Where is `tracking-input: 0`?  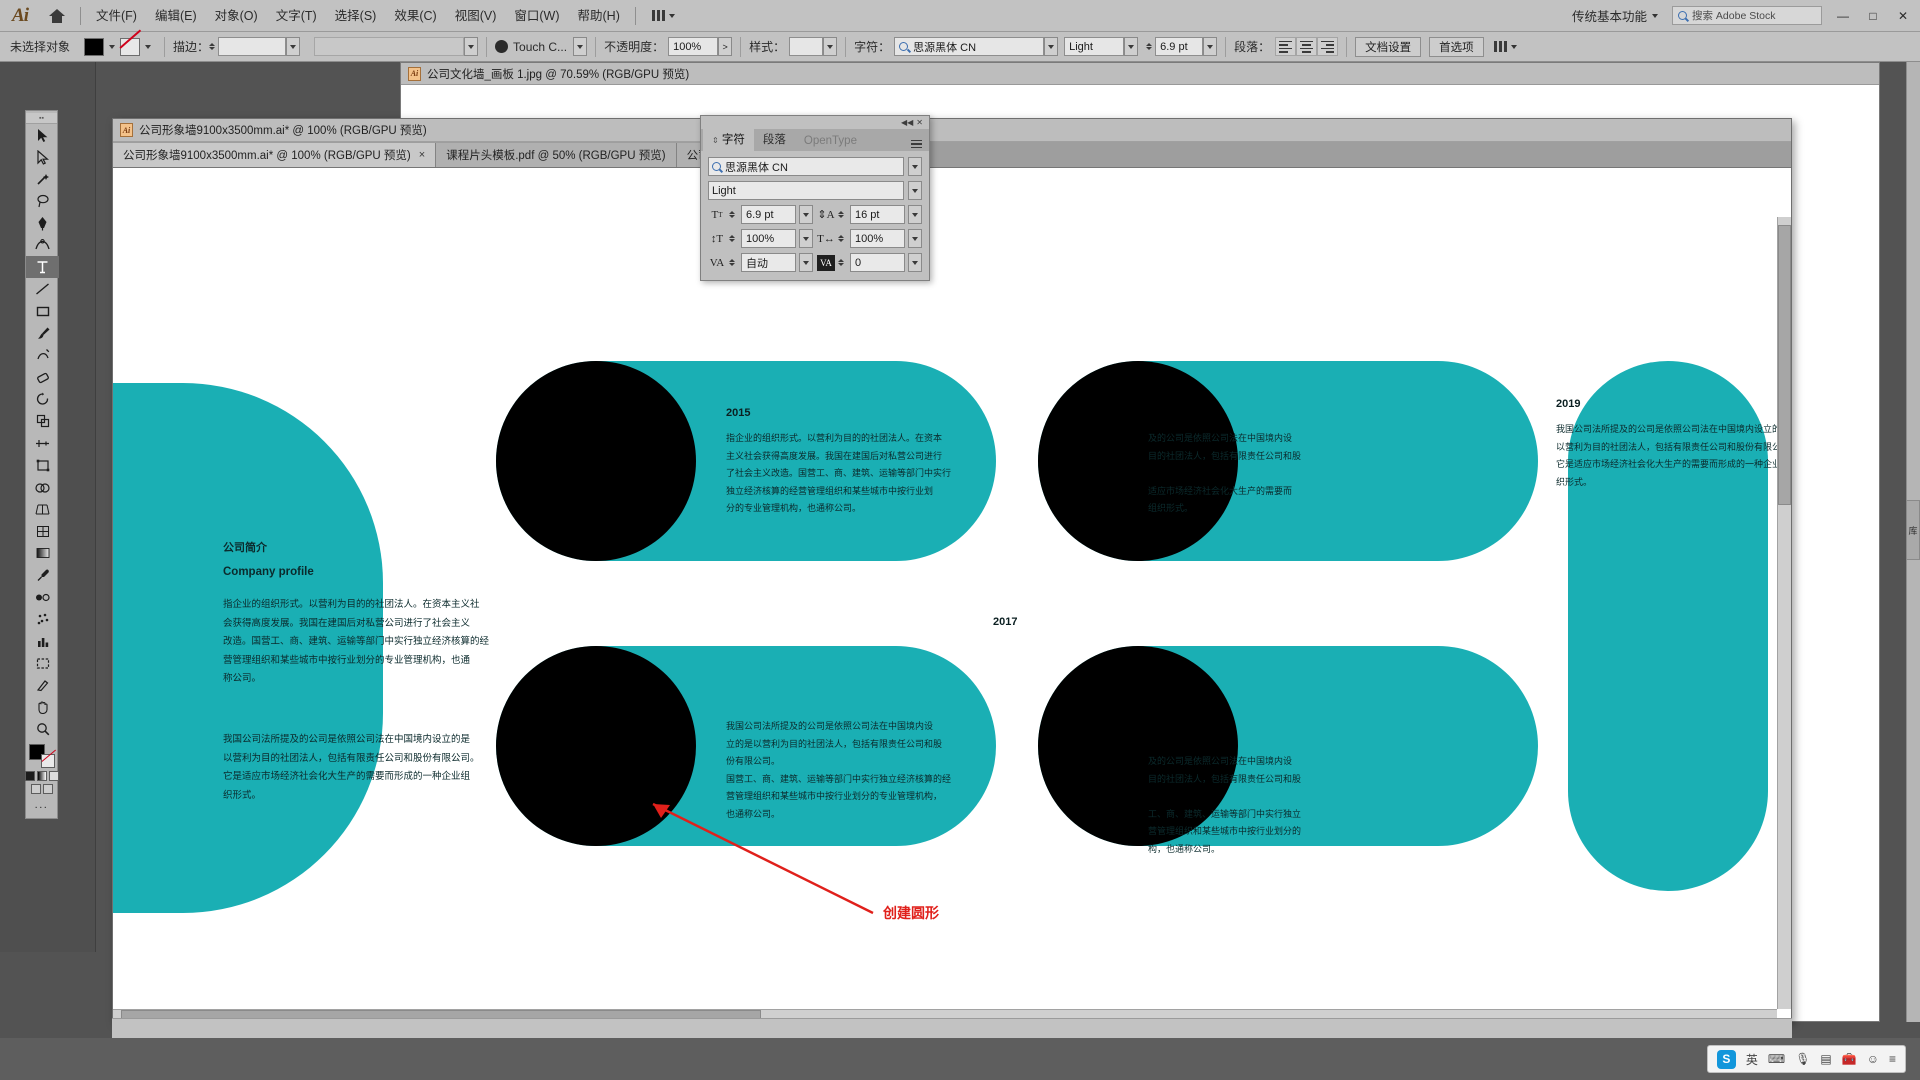
tracking-input: 0 is located at coordinates (877, 262).